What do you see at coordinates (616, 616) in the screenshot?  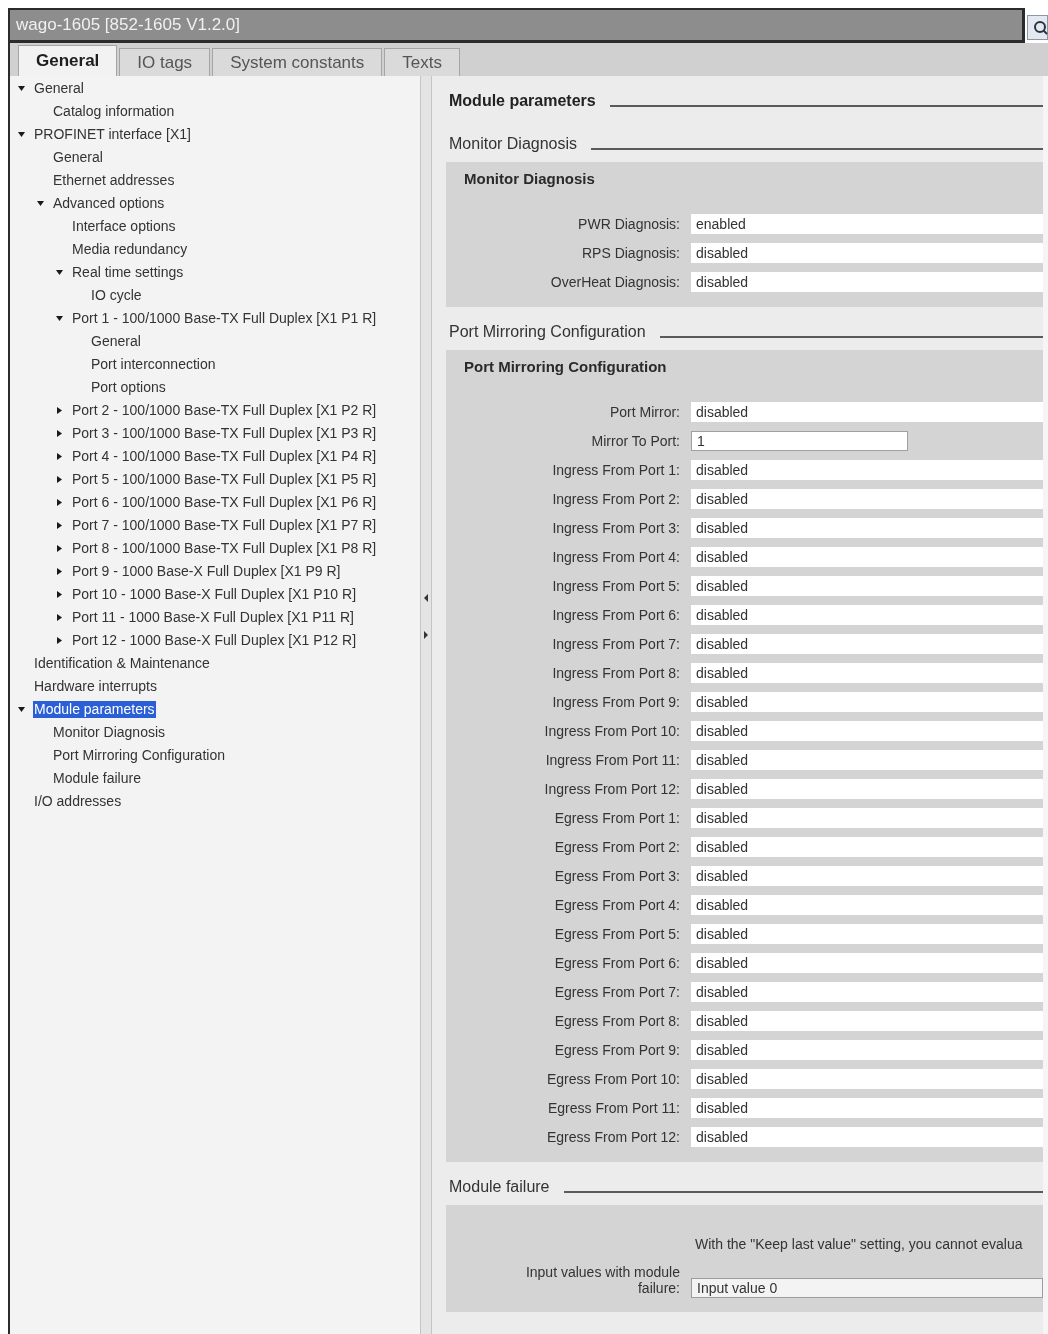 I see `field-label: Ingress From Port 6:` at bounding box center [616, 616].